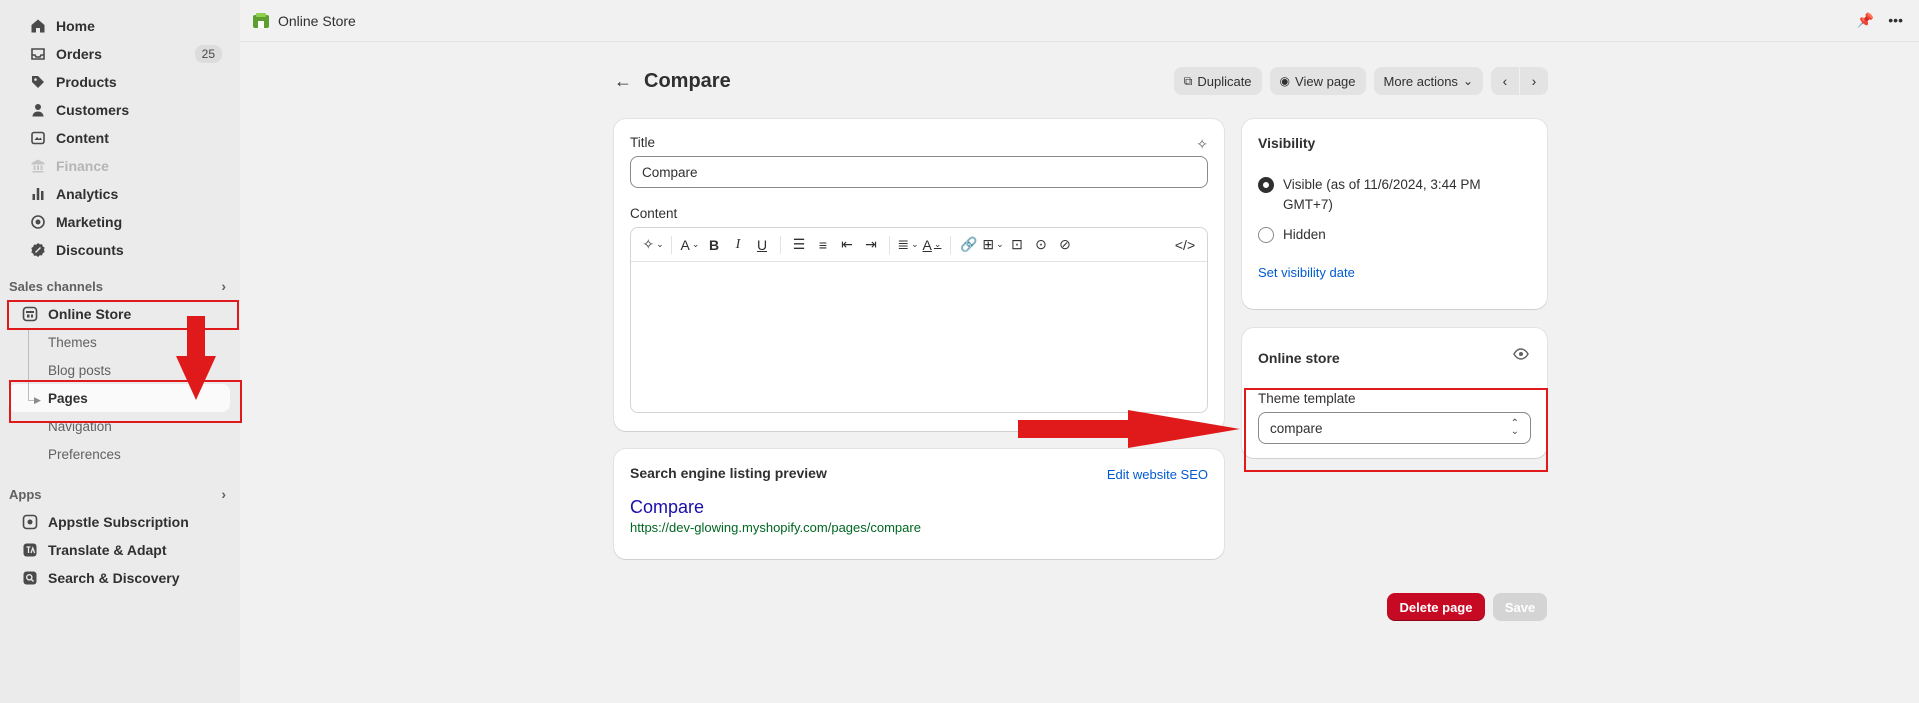  What do you see at coordinates (120, 494) in the screenshot?
I see `apps-header: Apps ›` at bounding box center [120, 494].